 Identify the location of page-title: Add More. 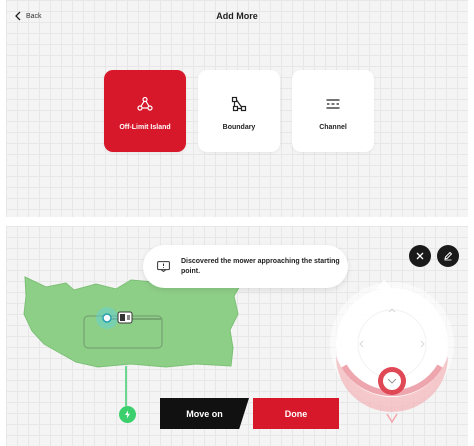
(237, 16).